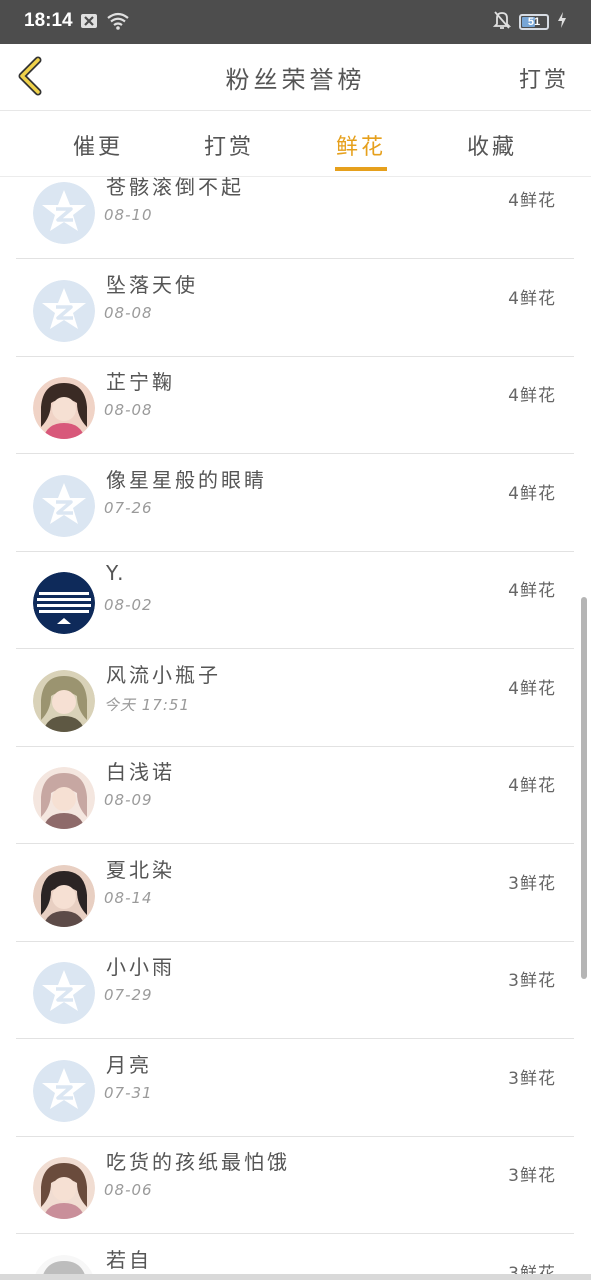  Describe the element at coordinates (152, 284) in the screenshot. I see `fan-name: 坠落天使` at that location.